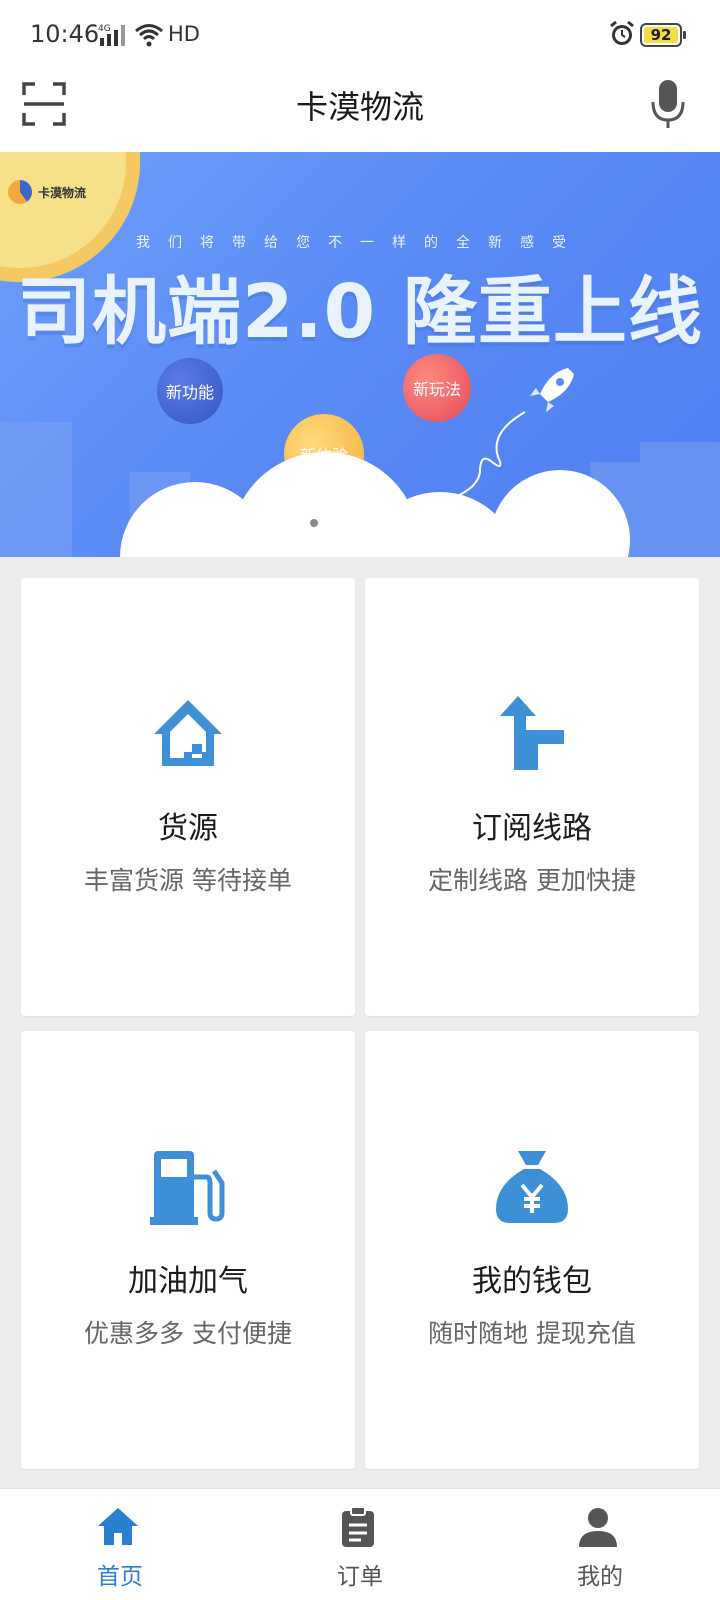 This screenshot has height=1600, width=720. Describe the element at coordinates (532, 1250) in the screenshot. I see `card-wallet: 我的钱包 随时随地 提现充值` at that location.